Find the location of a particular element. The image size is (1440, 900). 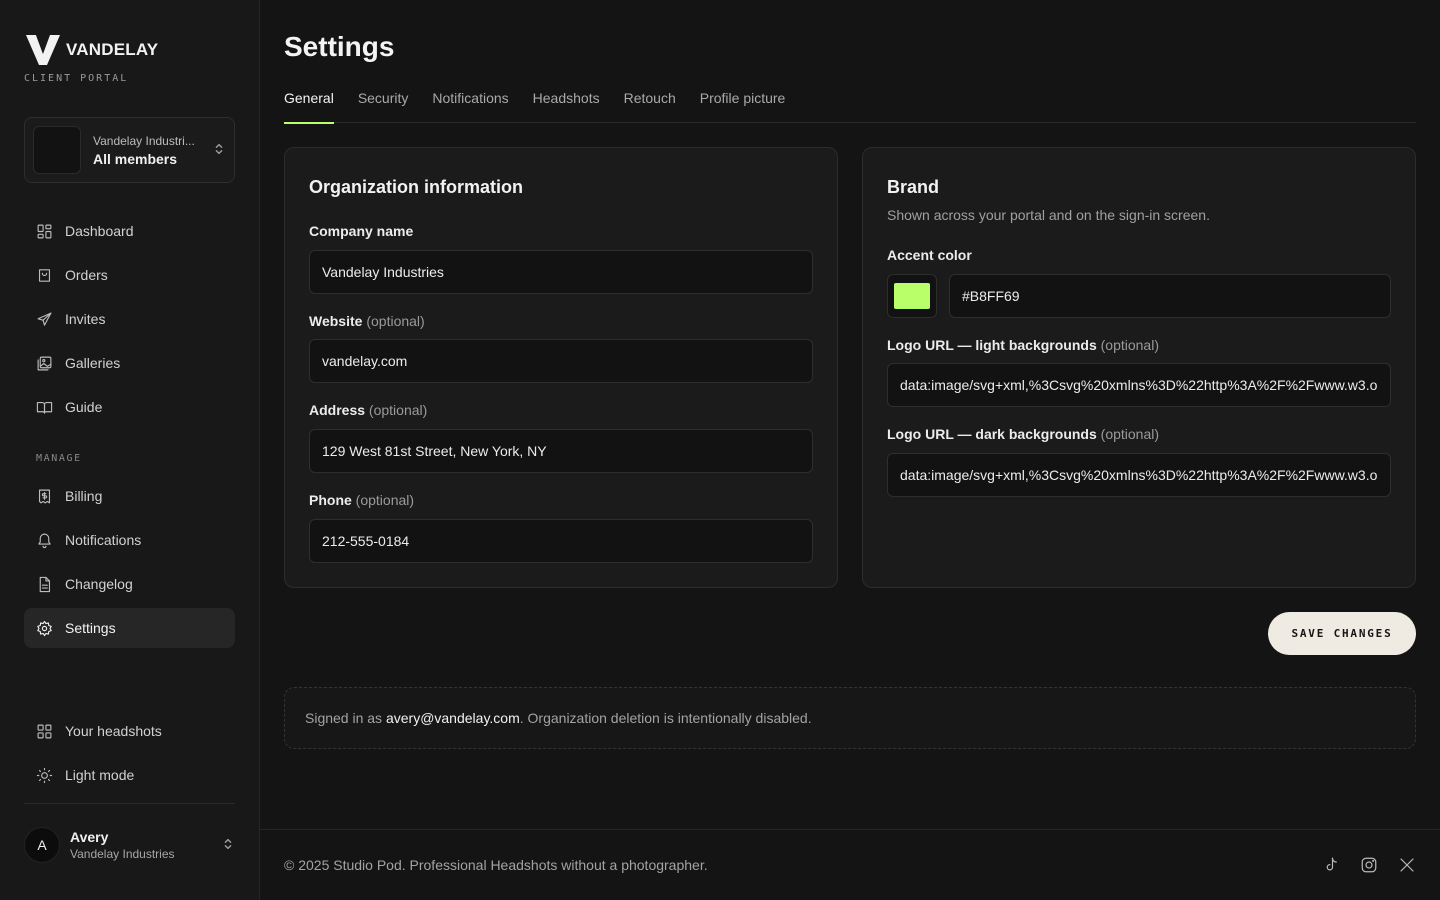

brand-subtitle: CLIENT PORTAL is located at coordinates (76, 78).